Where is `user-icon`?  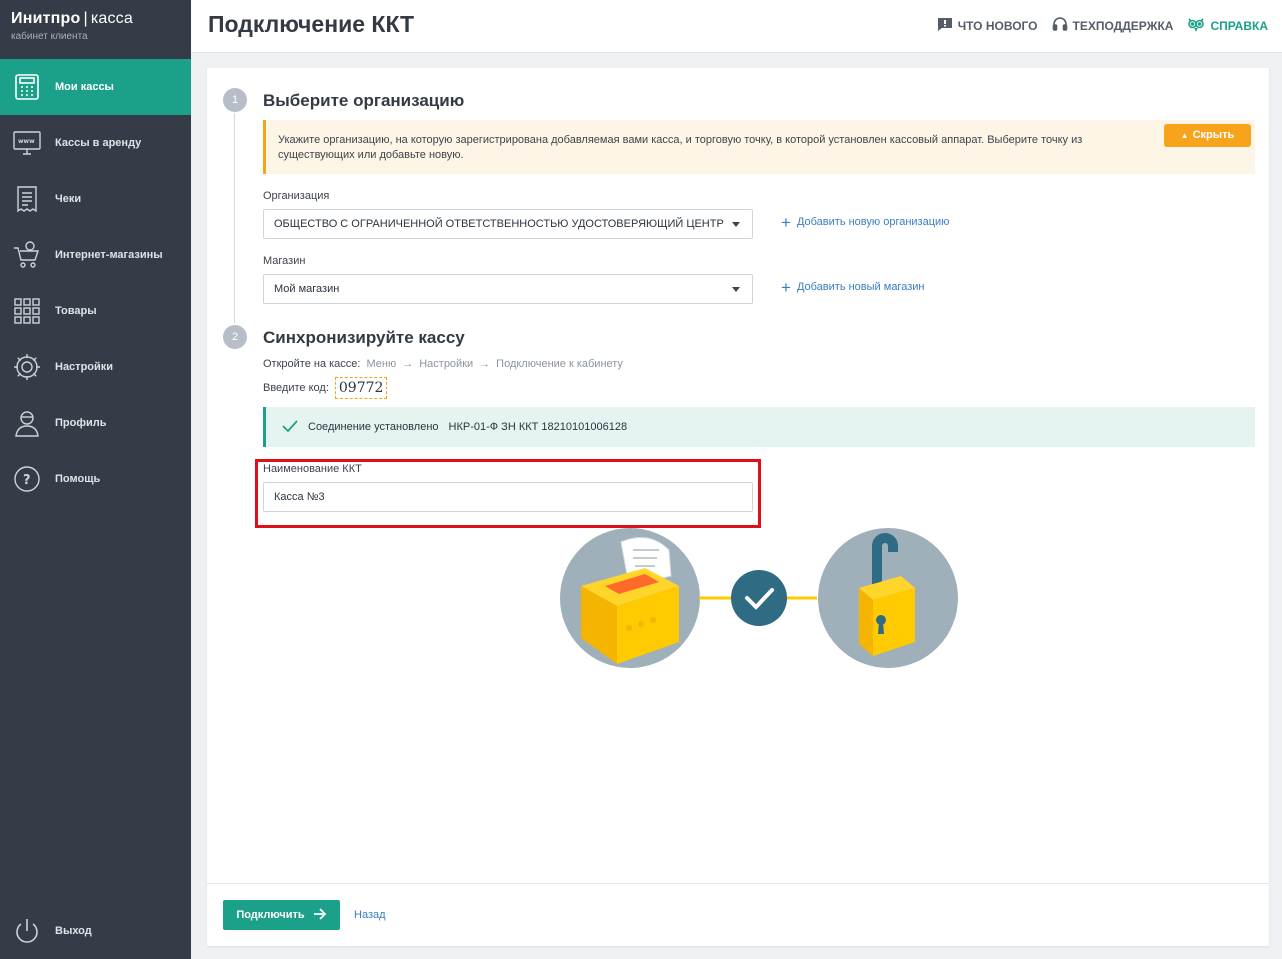 user-icon is located at coordinates (27, 423).